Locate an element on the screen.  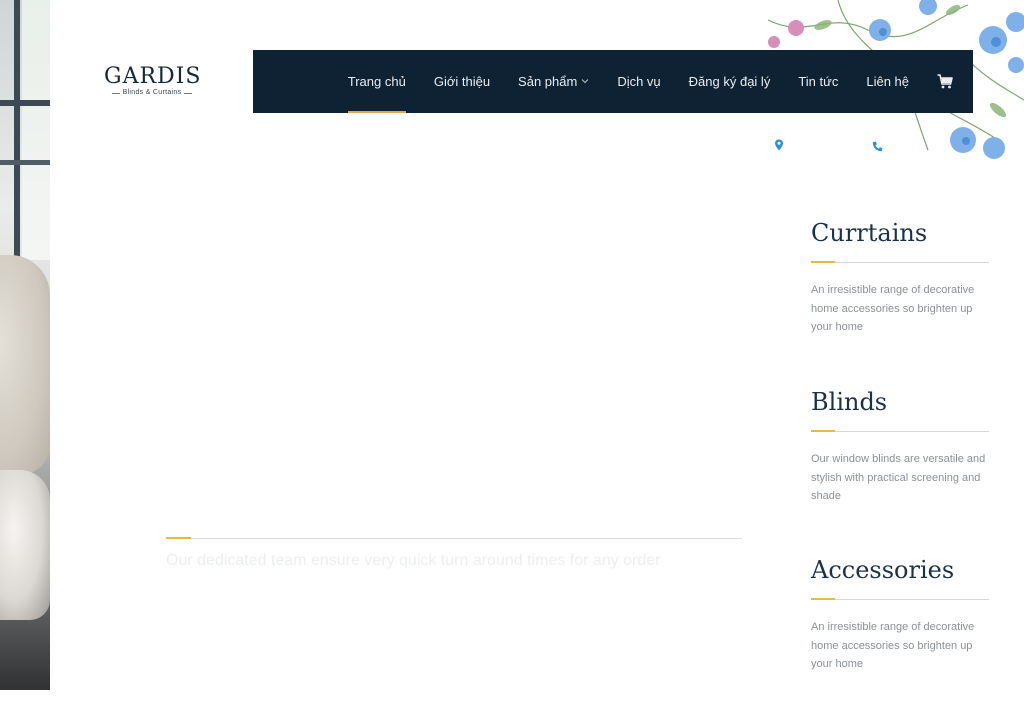
nav-item-label: Đăng ký đại lý is located at coordinates (729, 81).